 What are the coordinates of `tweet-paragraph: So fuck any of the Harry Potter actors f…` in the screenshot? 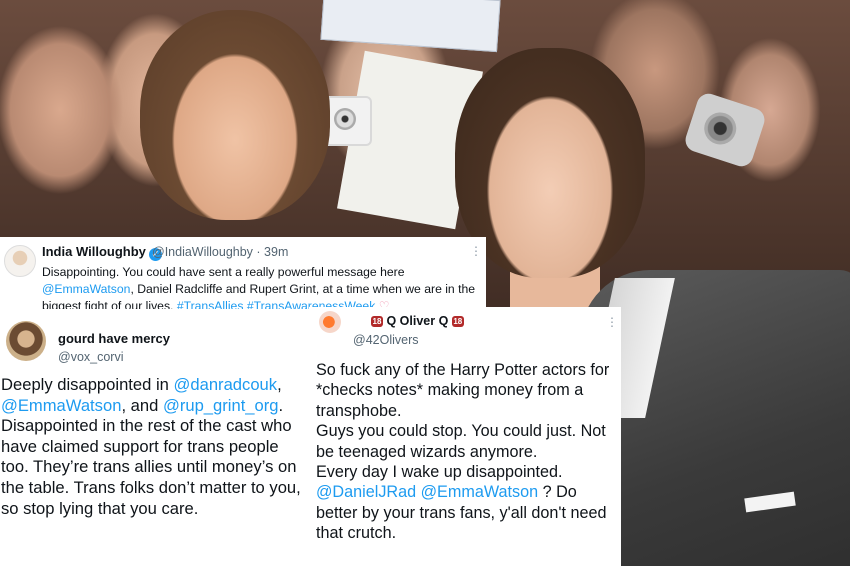 It's located at (463, 390).